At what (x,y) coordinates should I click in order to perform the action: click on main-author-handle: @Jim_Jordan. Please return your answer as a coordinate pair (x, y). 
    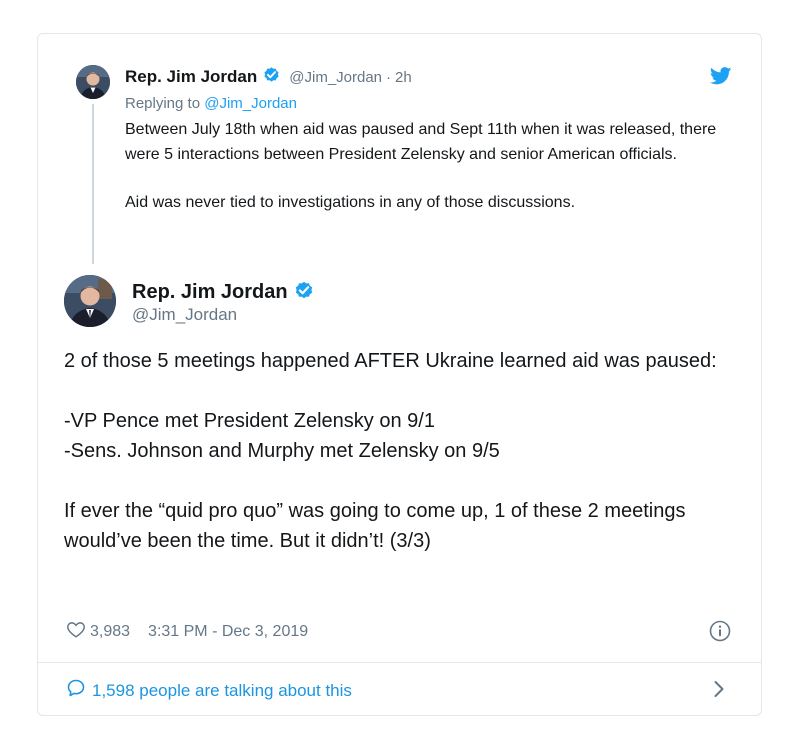
    Looking at the image, I should click on (184, 315).